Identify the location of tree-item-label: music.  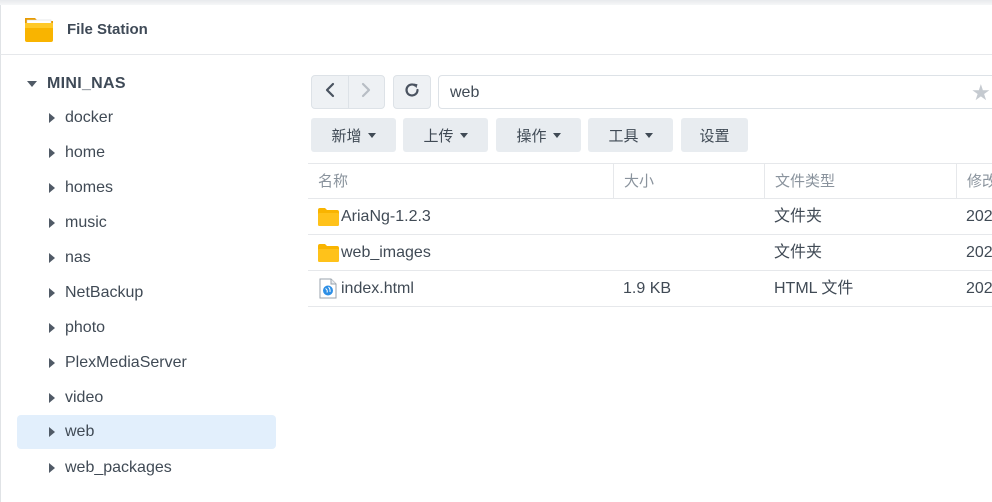
(86, 222).